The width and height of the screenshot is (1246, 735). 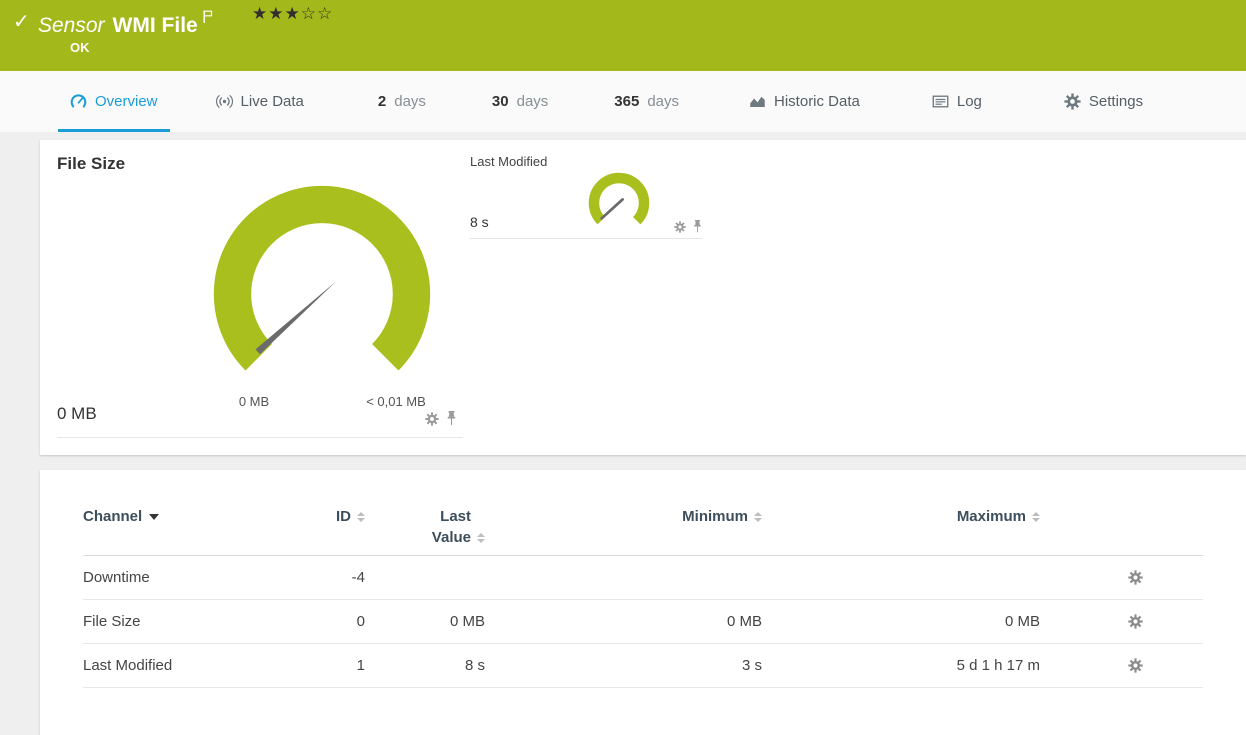 I want to click on log-icon, so click(x=940, y=101).